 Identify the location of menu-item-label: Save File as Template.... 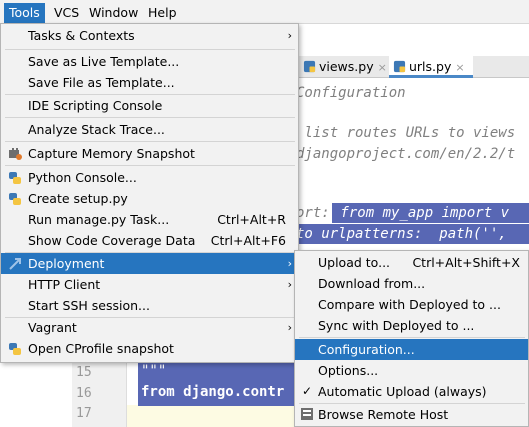
(101, 82).